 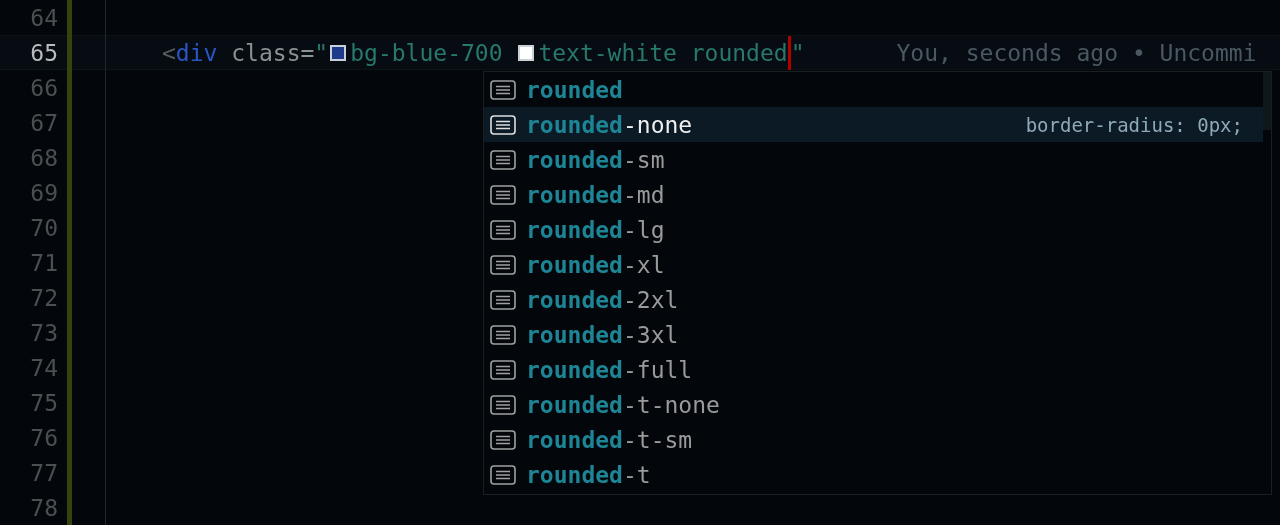 What do you see at coordinates (873, 299) in the screenshot?
I see `suggestion-item: rounded-2xl` at bounding box center [873, 299].